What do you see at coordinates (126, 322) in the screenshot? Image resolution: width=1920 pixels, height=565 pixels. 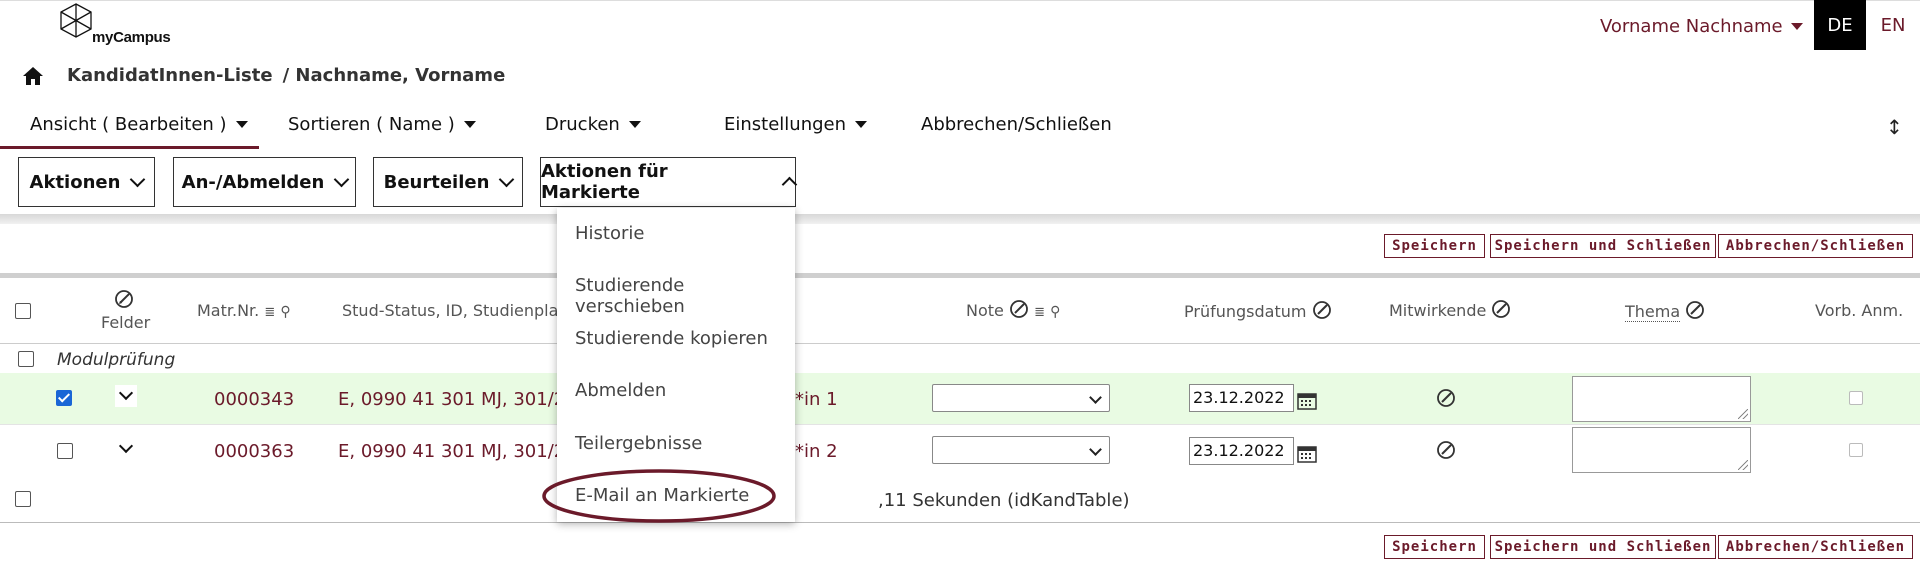 I see `header-fields: Felder` at bounding box center [126, 322].